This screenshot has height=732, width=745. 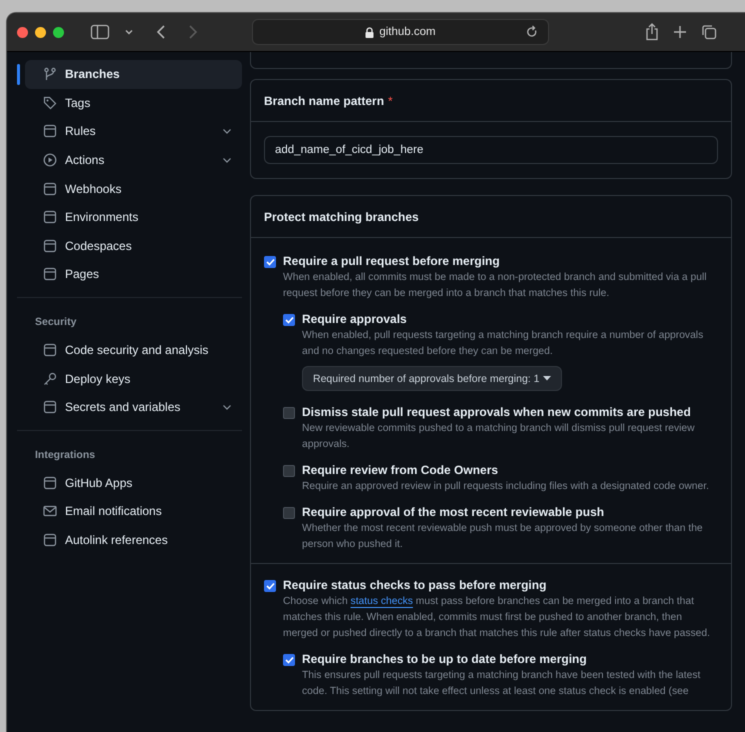 What do you see at coordinates (499, 437) in the screenshot?
I see `rule-description: New reviewable commits pushed to a matching branch will dismiss pull request review approvals.` at bounding box center [499, 437].